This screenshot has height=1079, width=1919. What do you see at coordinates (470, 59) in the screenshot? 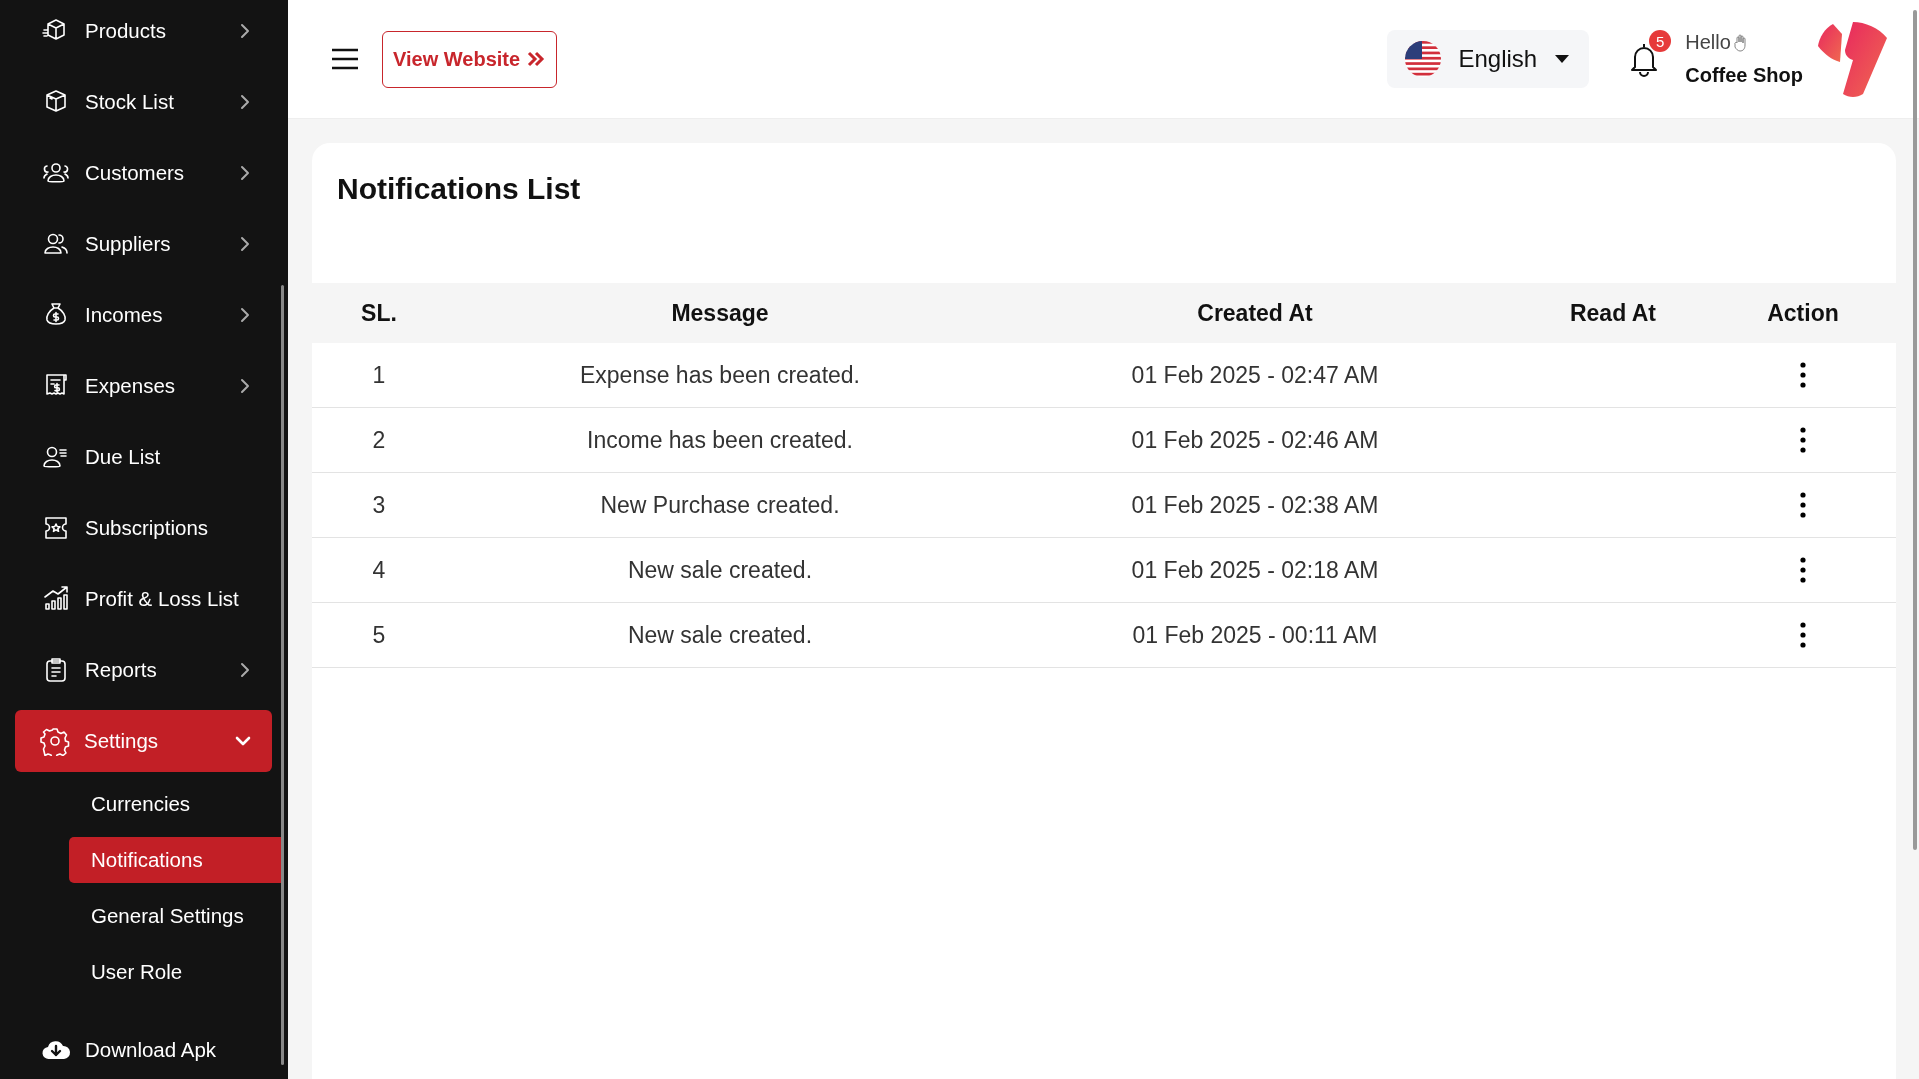
I see `view-website-button: View Website` at bounding box center [470, 59].